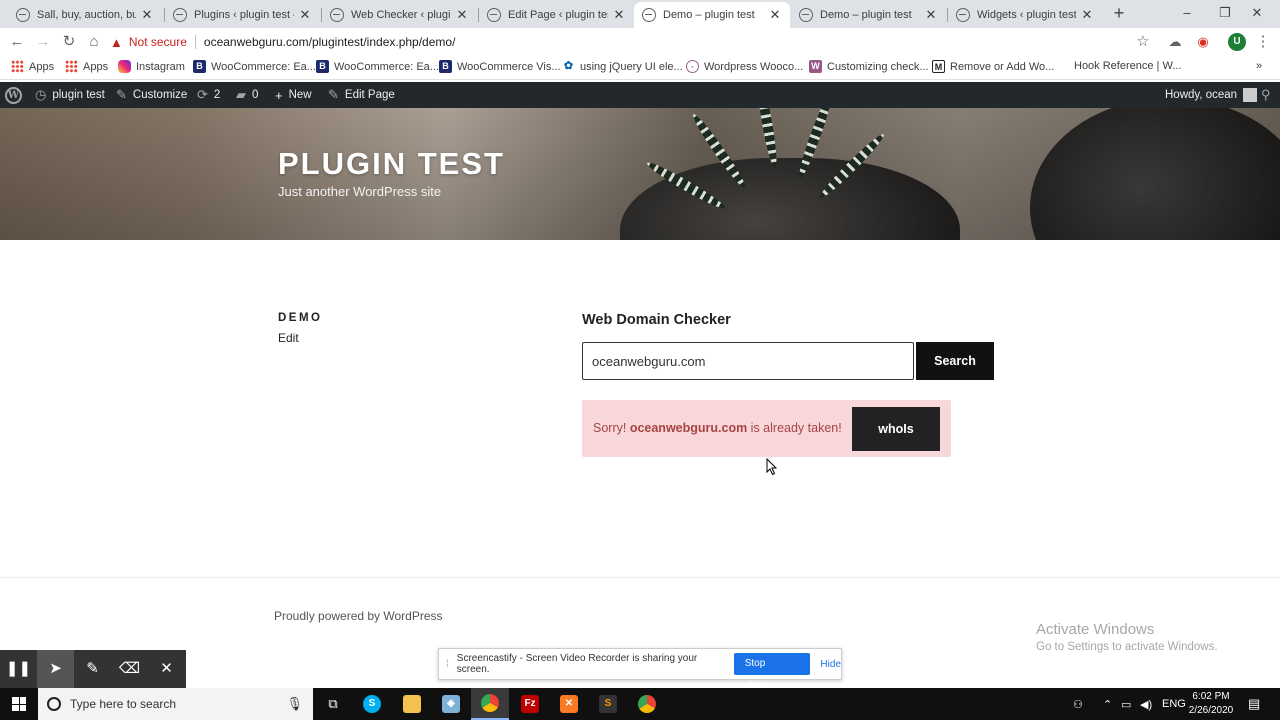  I want to click on eraser-tool-icon: ⌫, so click(129, 669).